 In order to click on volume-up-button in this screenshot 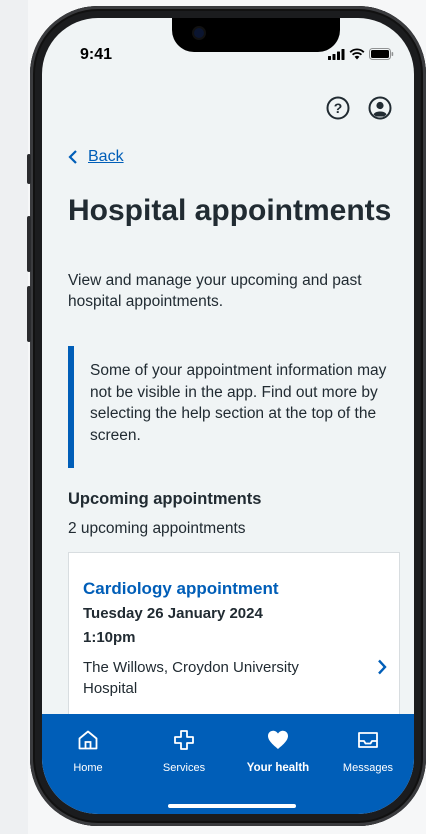, I will do `click(29, 244)`.